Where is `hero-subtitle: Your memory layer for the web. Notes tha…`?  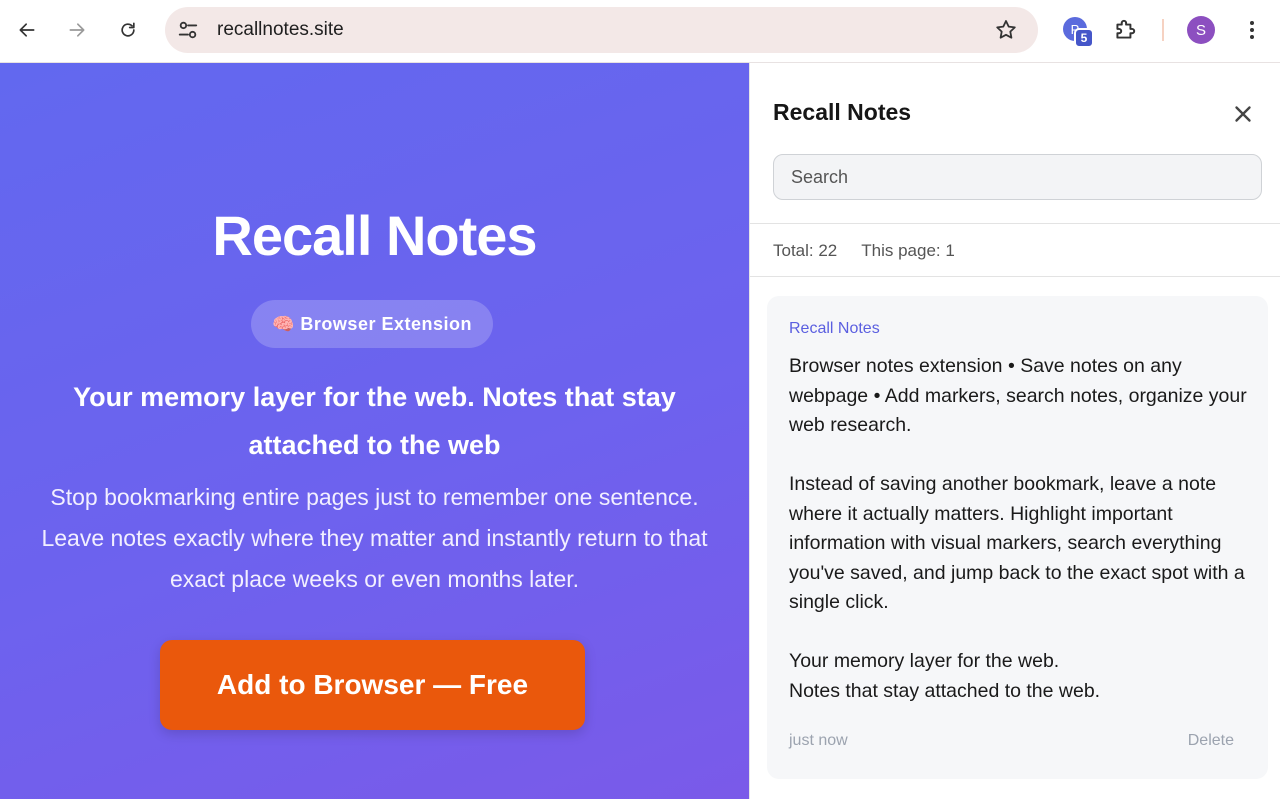
hero-subtitle: Your memory layer for the web. Notes tha… is located at coordinates (374, 421).